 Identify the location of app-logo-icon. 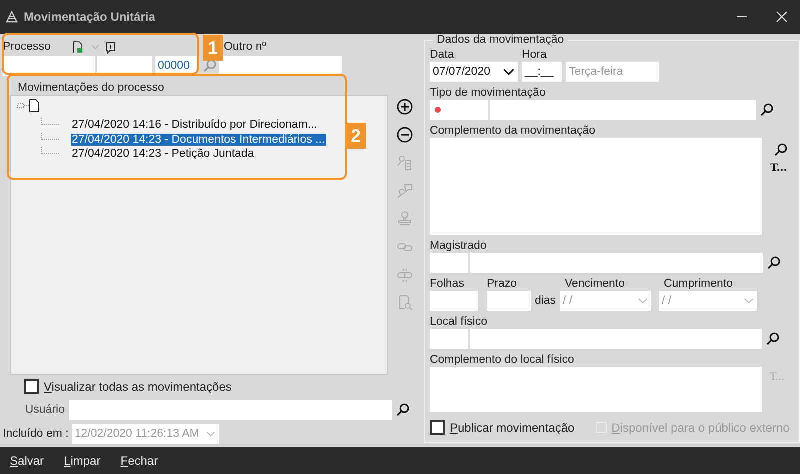
(12, 17).